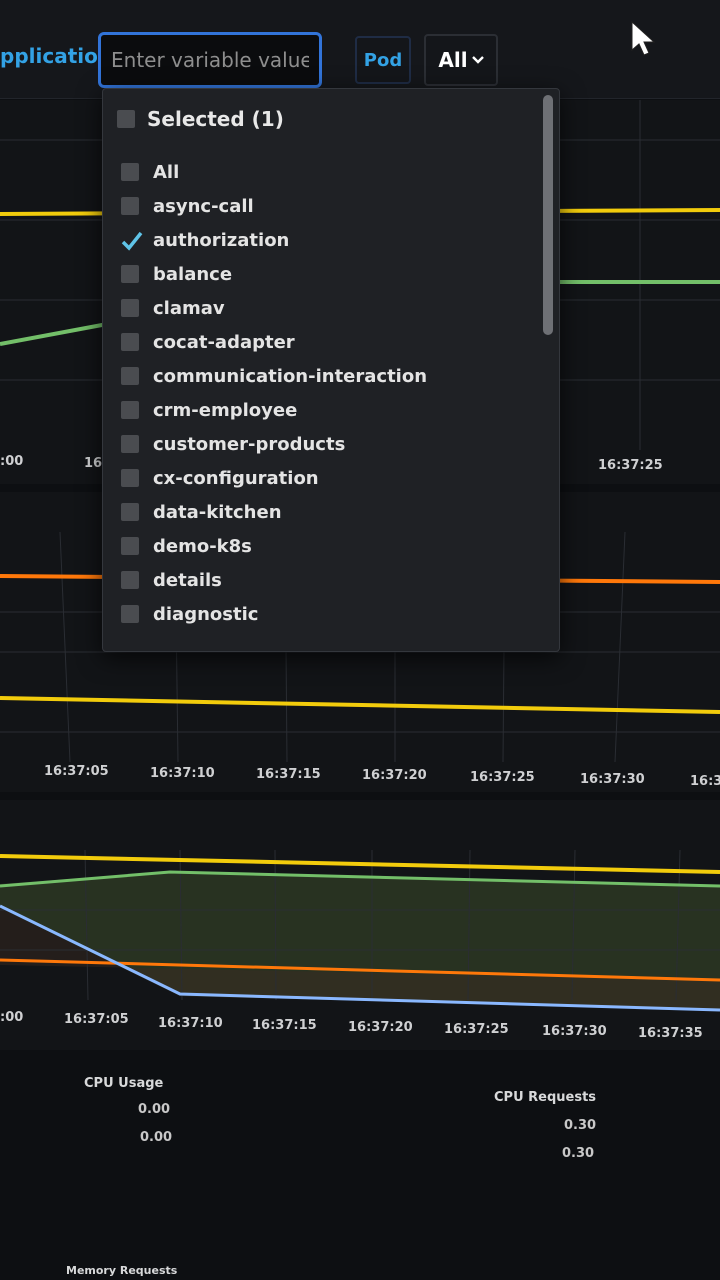  Describe the element at coordinates (166, 172) in the screenshot. I see `dropdown-option-label: All` at that location.